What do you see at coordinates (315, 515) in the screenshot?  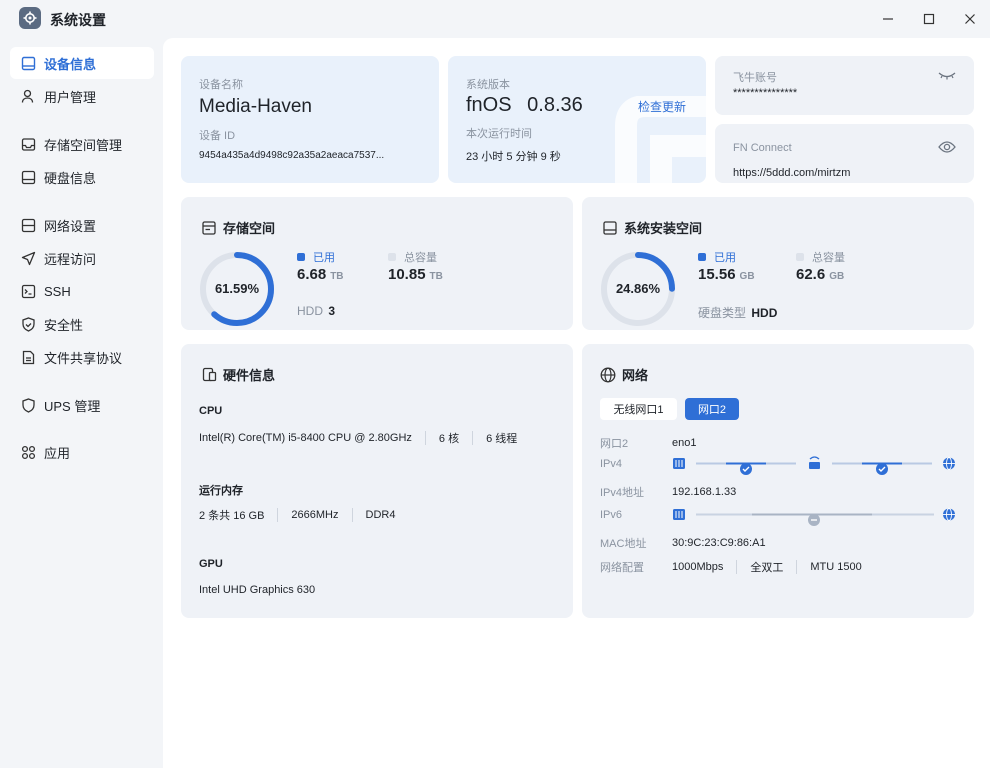 I see `memory-speed: 2666MHz` at bounding box center [315, 515].